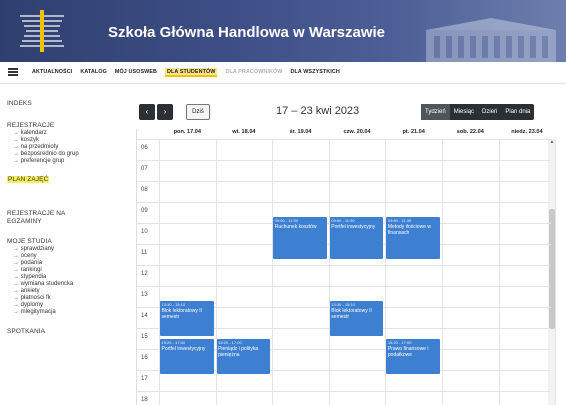 This screenshot has height=405, width=566. What do you see at coordinates (318, 111) in the screenshot?
I see `week-range-title: 17 – 23 kwi 2023` at bounding box center [318, 111].